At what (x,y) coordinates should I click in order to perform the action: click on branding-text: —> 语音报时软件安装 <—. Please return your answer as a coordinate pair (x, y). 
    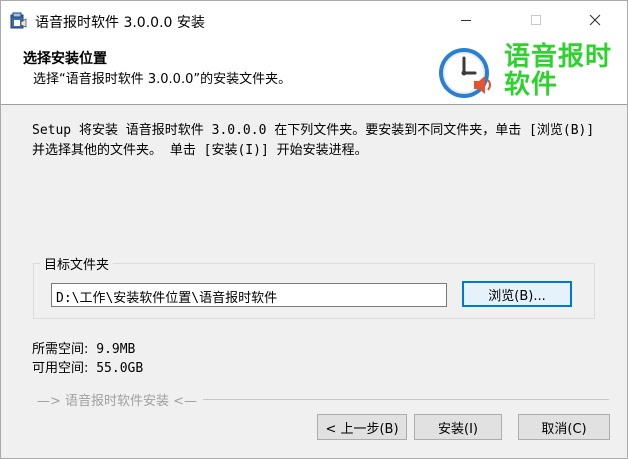
    Looking at the image, I should click on (120, 399).